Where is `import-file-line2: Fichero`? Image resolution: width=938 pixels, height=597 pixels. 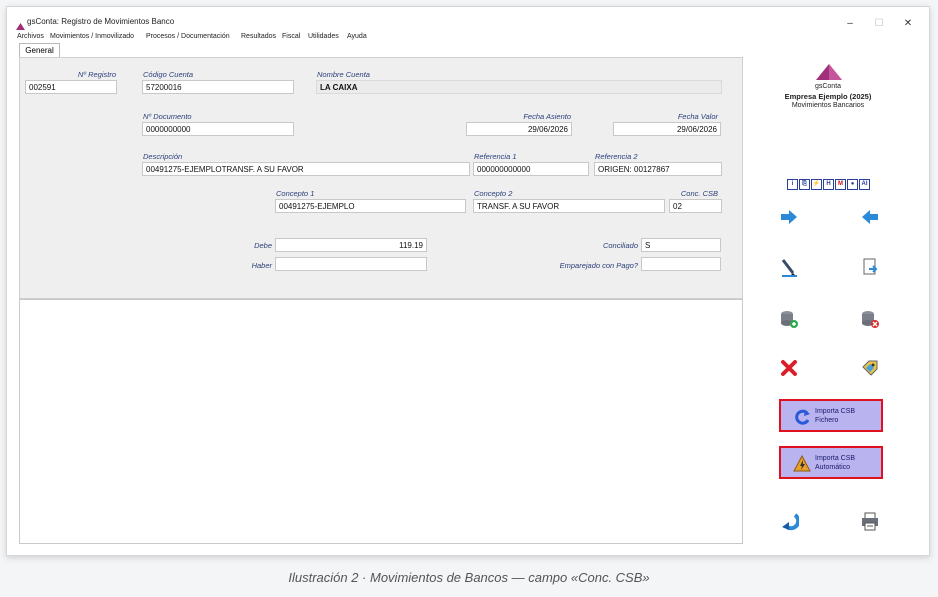 import-file-line2: Fichero is located at coordinates (827, 420).